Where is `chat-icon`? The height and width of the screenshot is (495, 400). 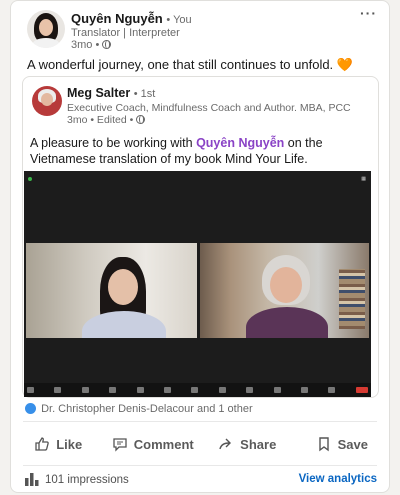 chat-icon is located at coordinates (140, 390).